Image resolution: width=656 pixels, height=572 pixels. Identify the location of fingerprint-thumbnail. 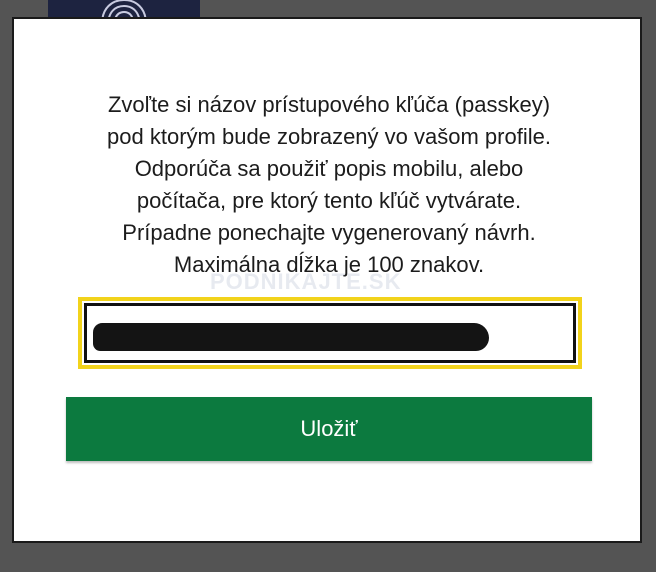
(124, 9).